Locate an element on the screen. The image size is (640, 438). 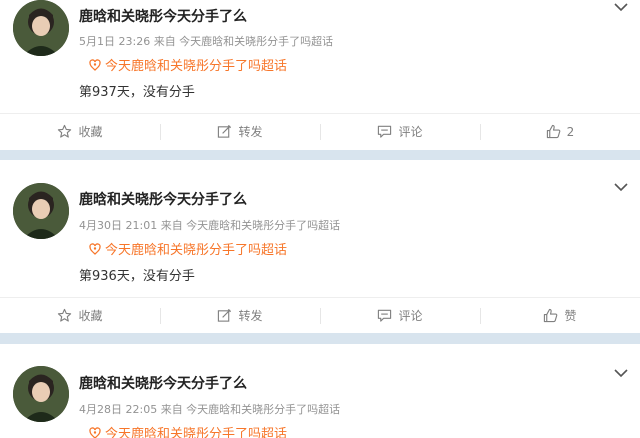
post-actions: 收藏 转发 评论 2 is located at coordinates (320, 131).